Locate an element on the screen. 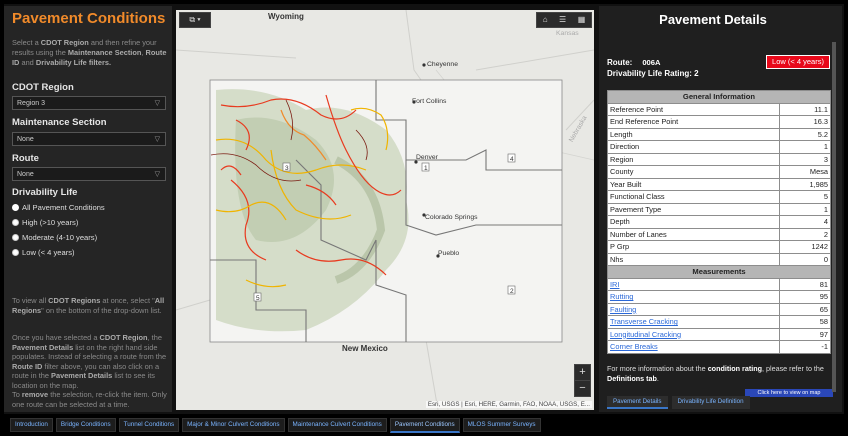  table-row: Reference Point 11.1 is located at coordinates (719, 109).